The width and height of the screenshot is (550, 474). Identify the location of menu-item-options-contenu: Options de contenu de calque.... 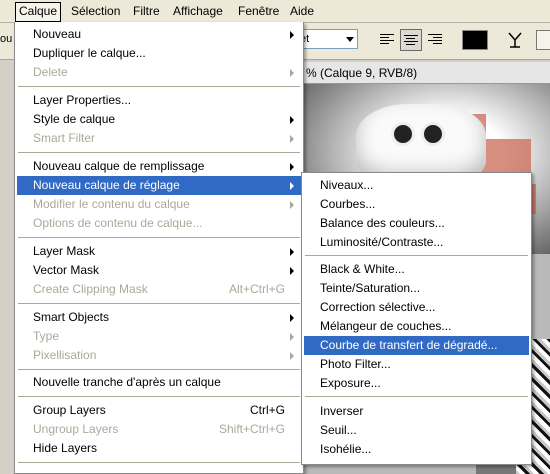
(159, 223).